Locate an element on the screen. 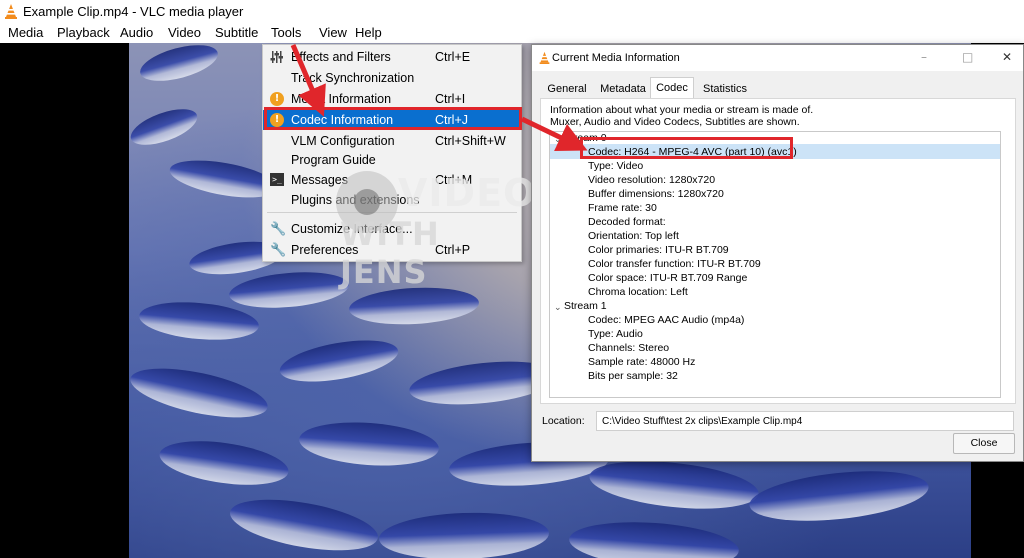  tab-general: General is located at coordinates (567, 89).